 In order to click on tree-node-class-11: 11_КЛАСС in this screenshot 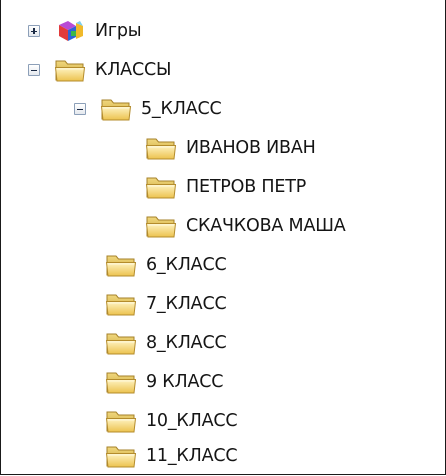, I will do `click(171, 456)`.